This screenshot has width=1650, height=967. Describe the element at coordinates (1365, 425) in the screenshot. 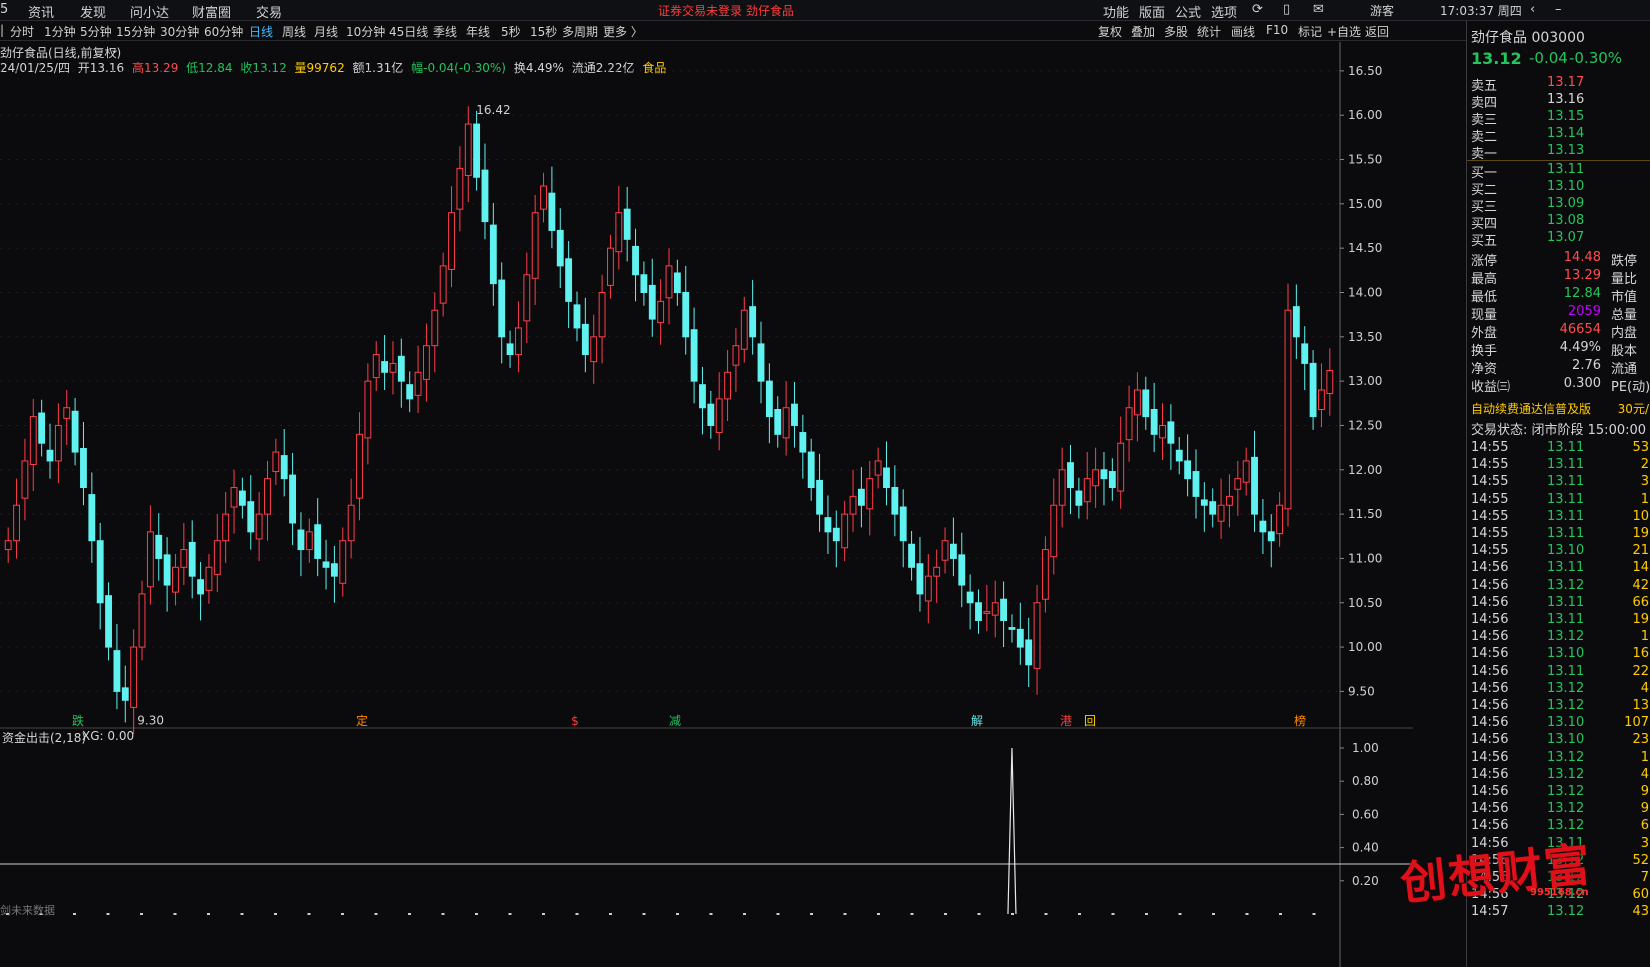

I see `price-tick-label: 12.50` at that location.